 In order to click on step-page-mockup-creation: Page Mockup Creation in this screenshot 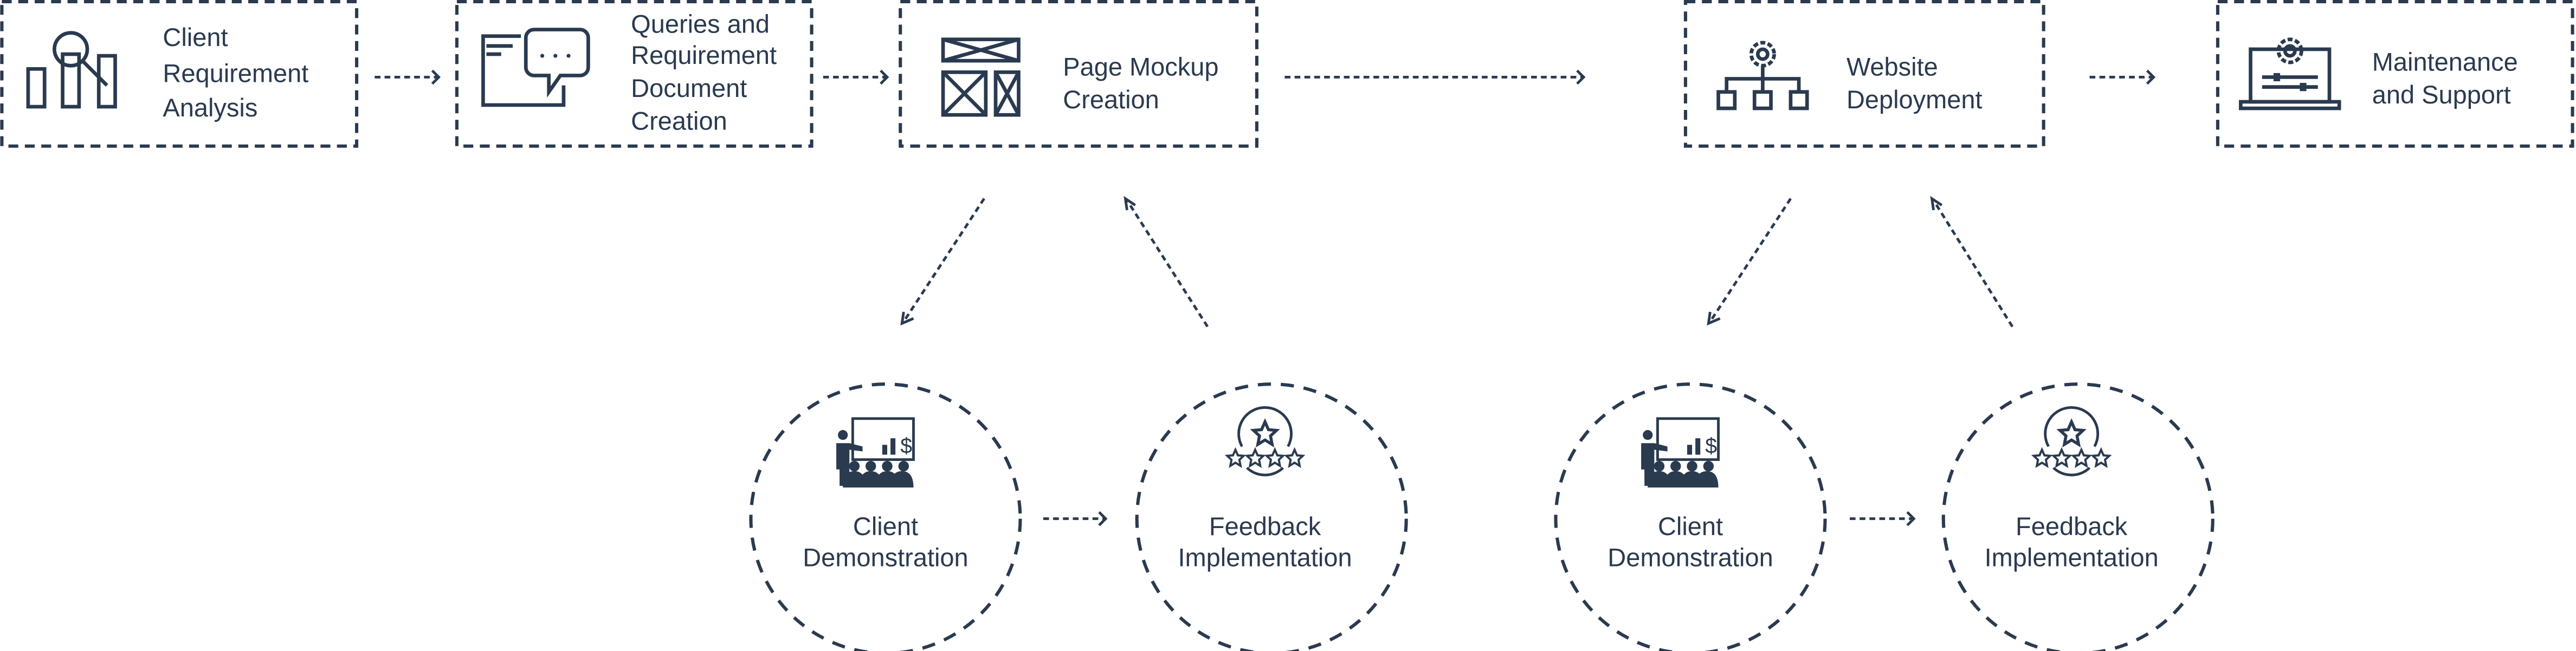, I will do `click(1078, 74)`.